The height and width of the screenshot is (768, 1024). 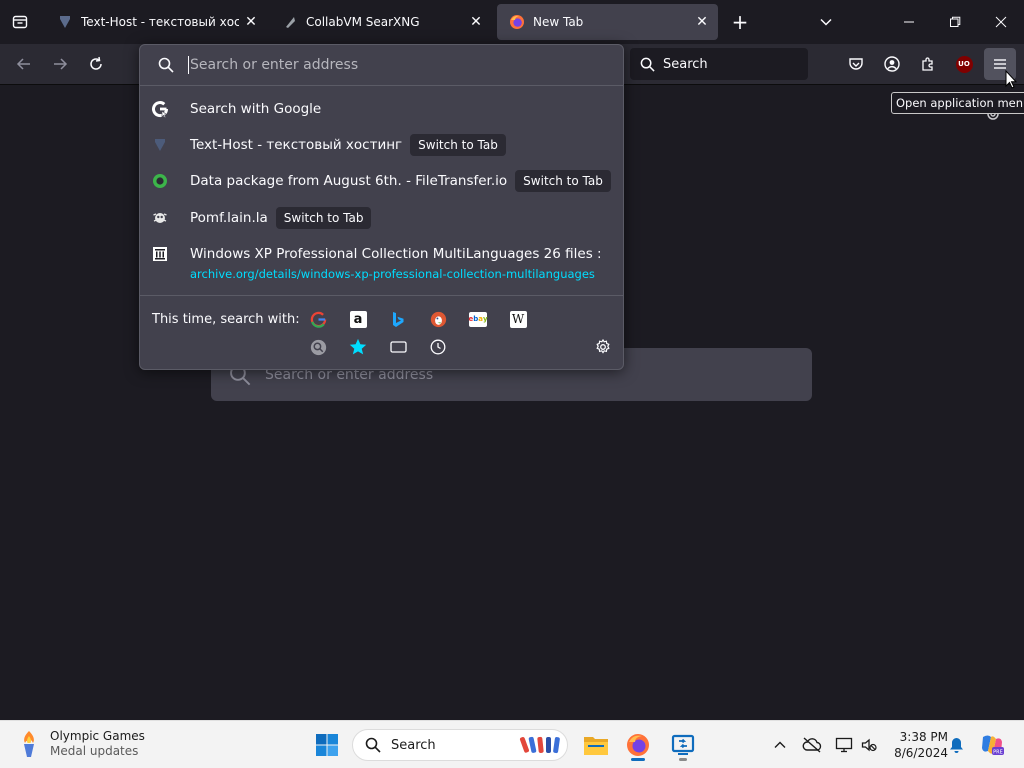 What do you see at coordinates (413, 745) in the screenshot?
I see `taskbar-search-label: Search` at bounding box center [413, 745].